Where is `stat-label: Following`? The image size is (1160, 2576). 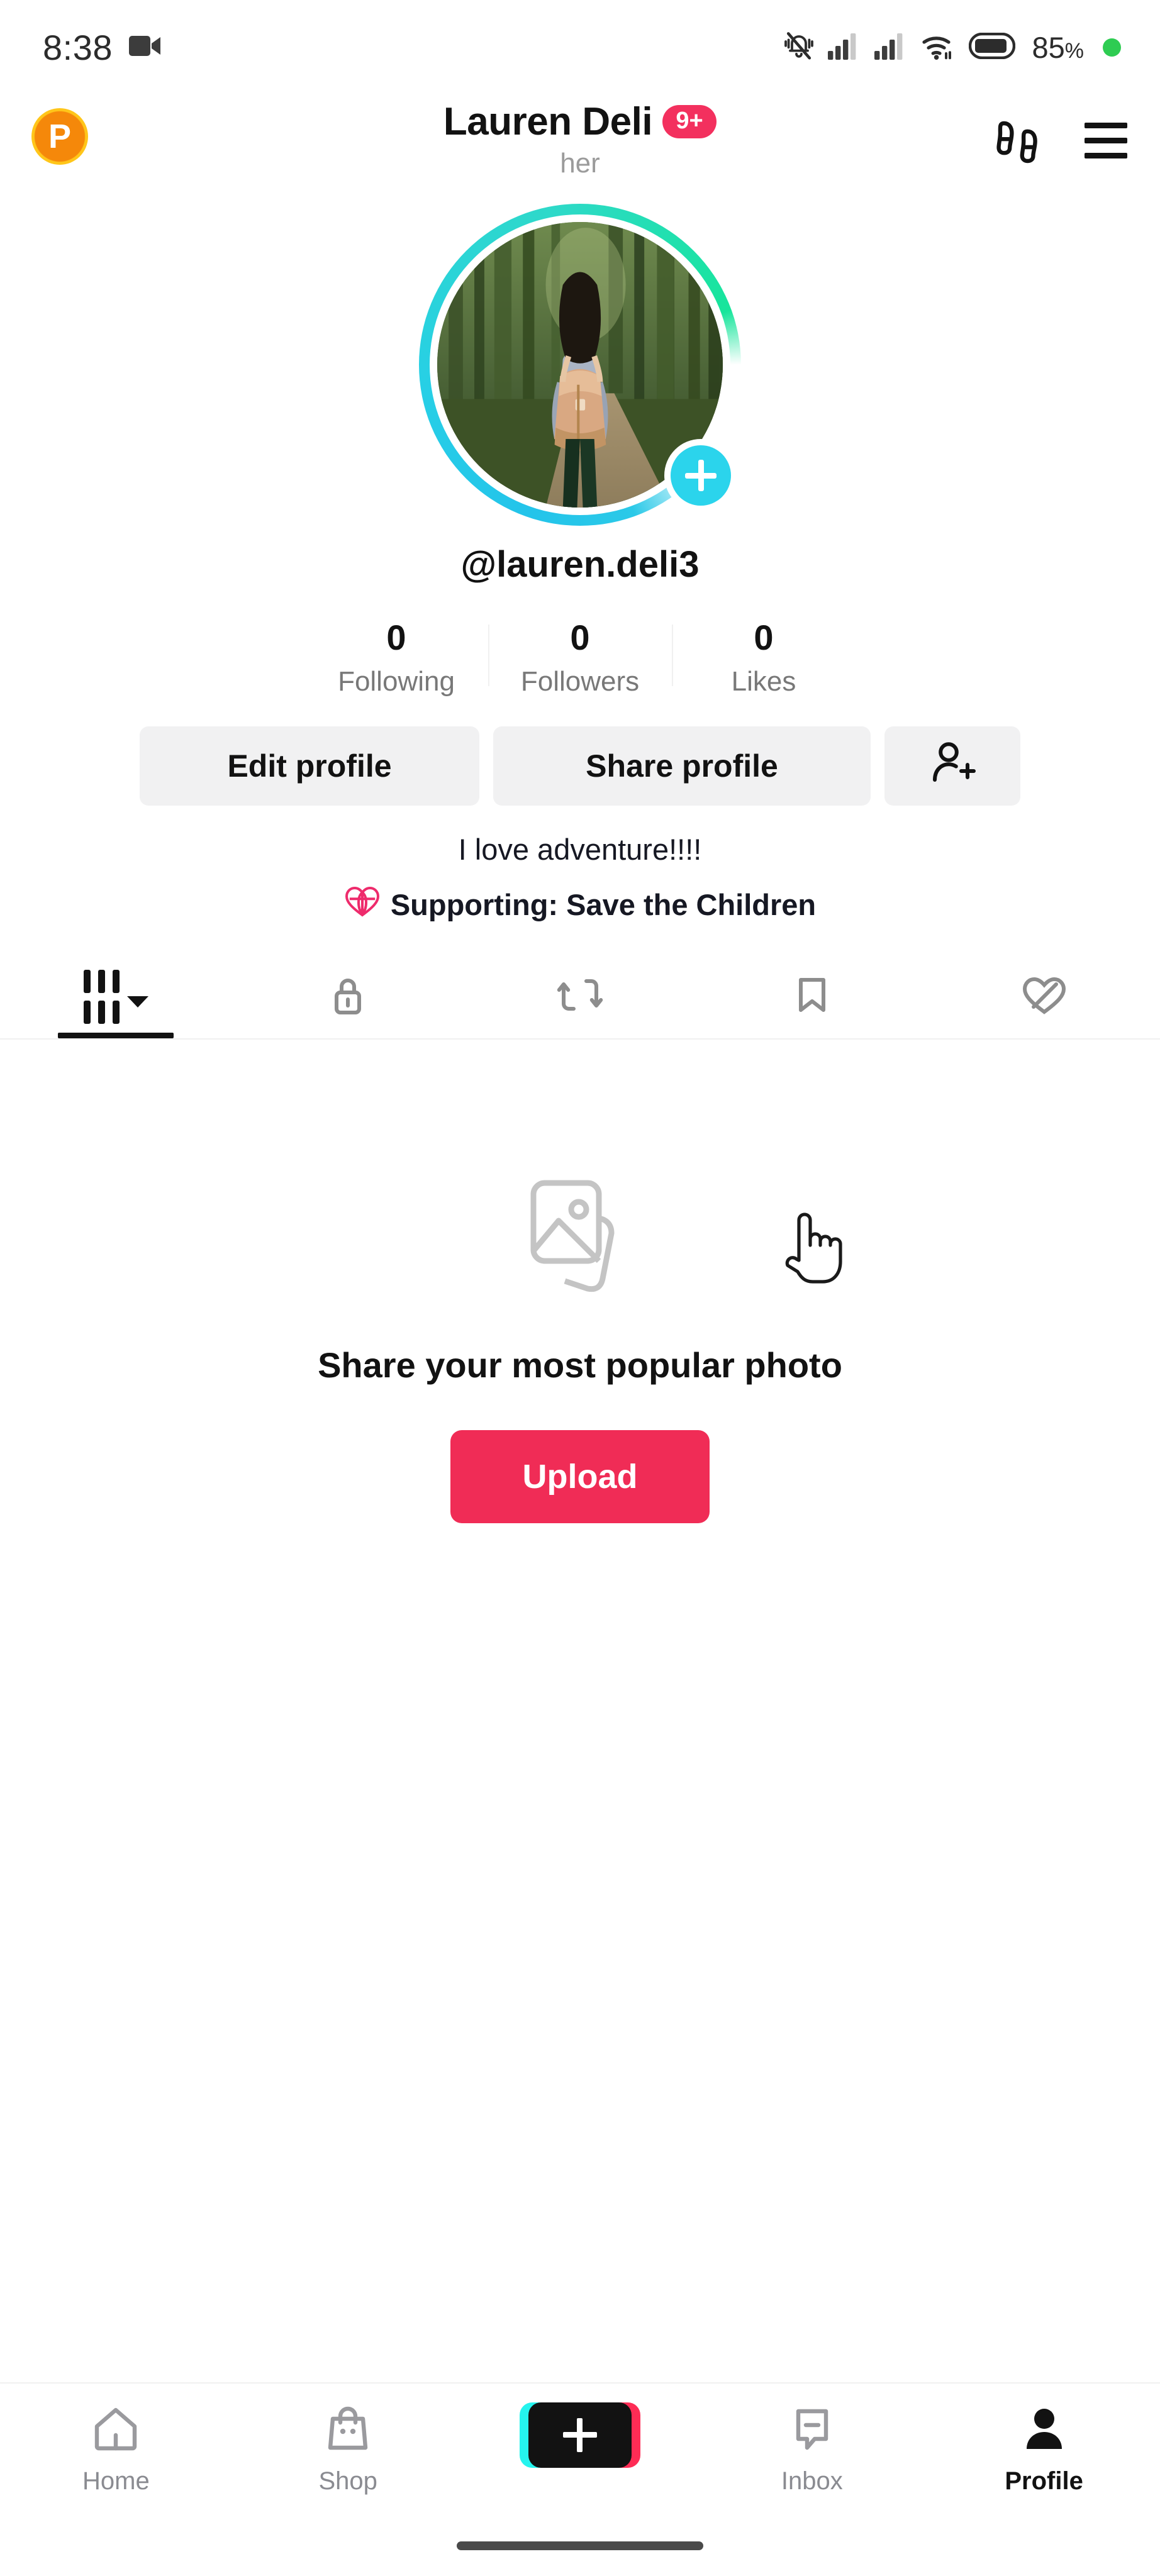 stat-label: Following is located at coordinates (397, 681).